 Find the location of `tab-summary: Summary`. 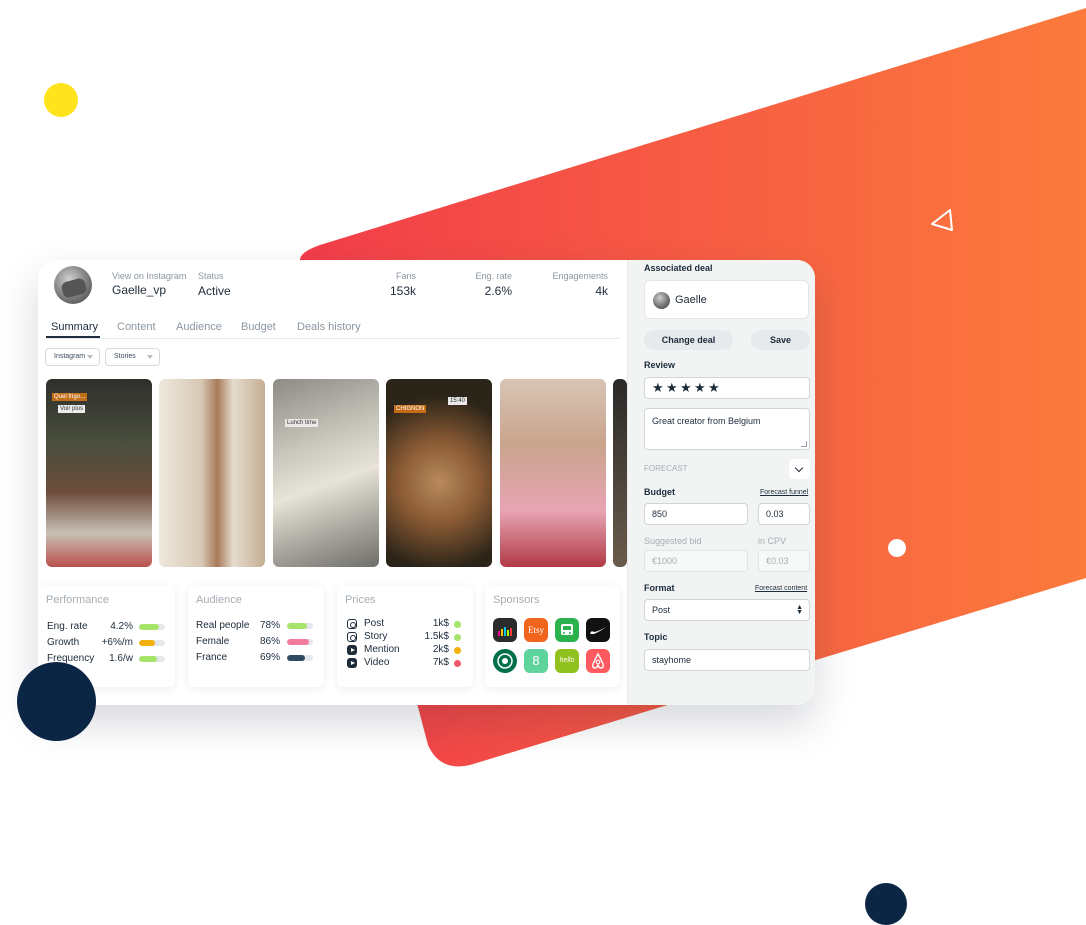

tab-summary: Summary is located at coordinates (74, 327).